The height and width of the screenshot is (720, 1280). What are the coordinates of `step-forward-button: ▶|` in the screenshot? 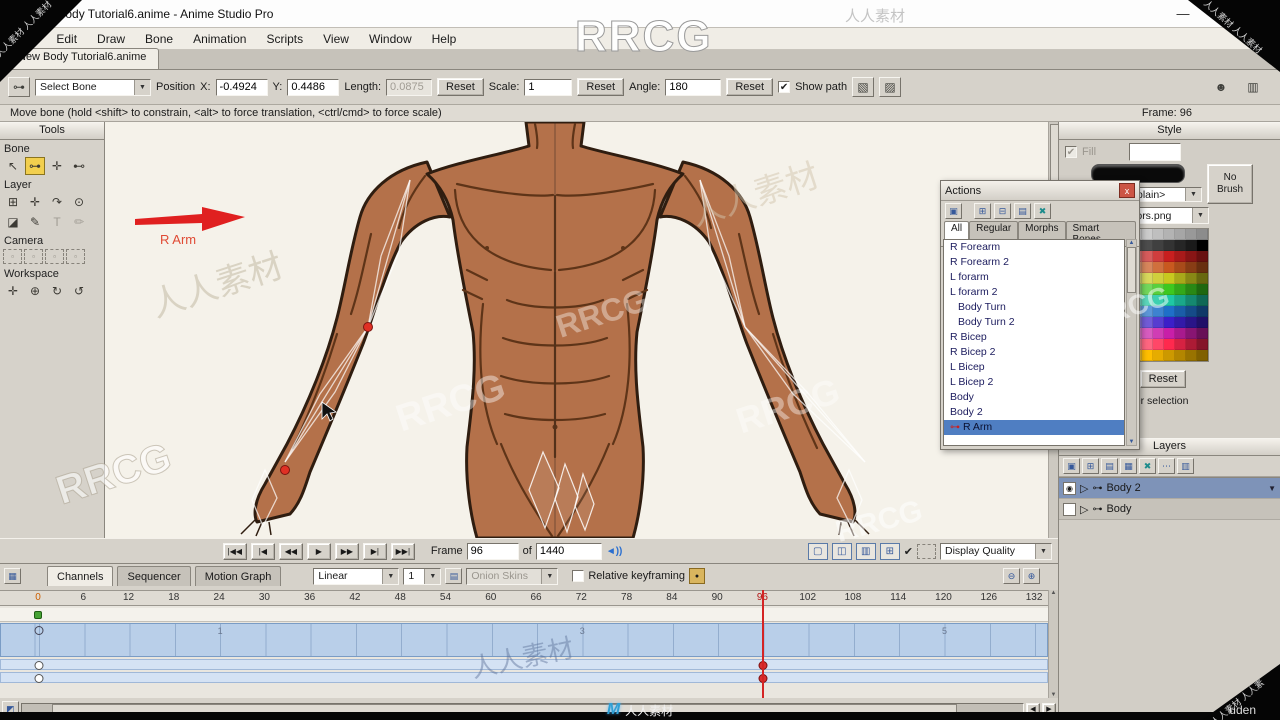 It's located at (374, 551).